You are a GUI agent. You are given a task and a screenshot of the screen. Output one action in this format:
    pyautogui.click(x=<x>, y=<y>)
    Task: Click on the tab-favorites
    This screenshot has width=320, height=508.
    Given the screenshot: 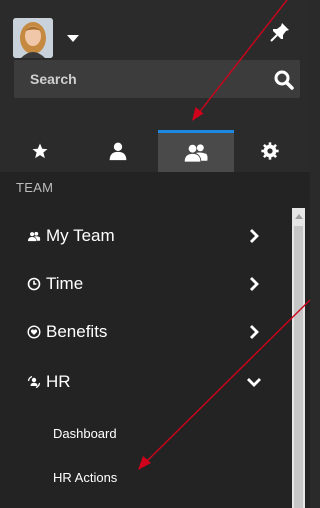 What is the action you would take?
    pyautogui.click(x=40, y=151)
    